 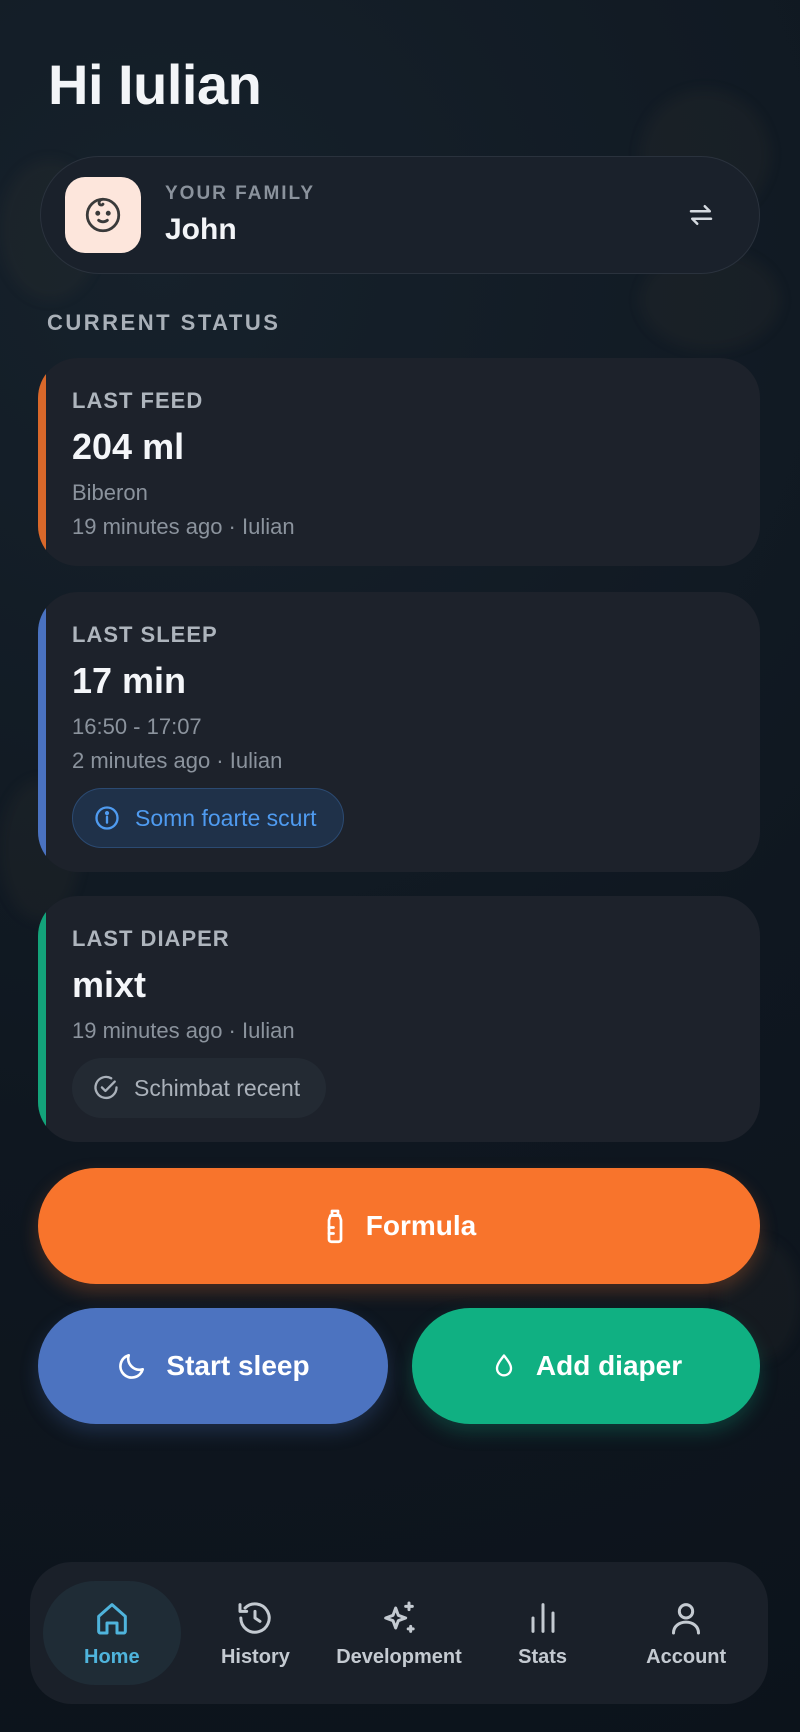 I want to click on start-sleep-button: Start sleep, so click(x=213, y=1366).